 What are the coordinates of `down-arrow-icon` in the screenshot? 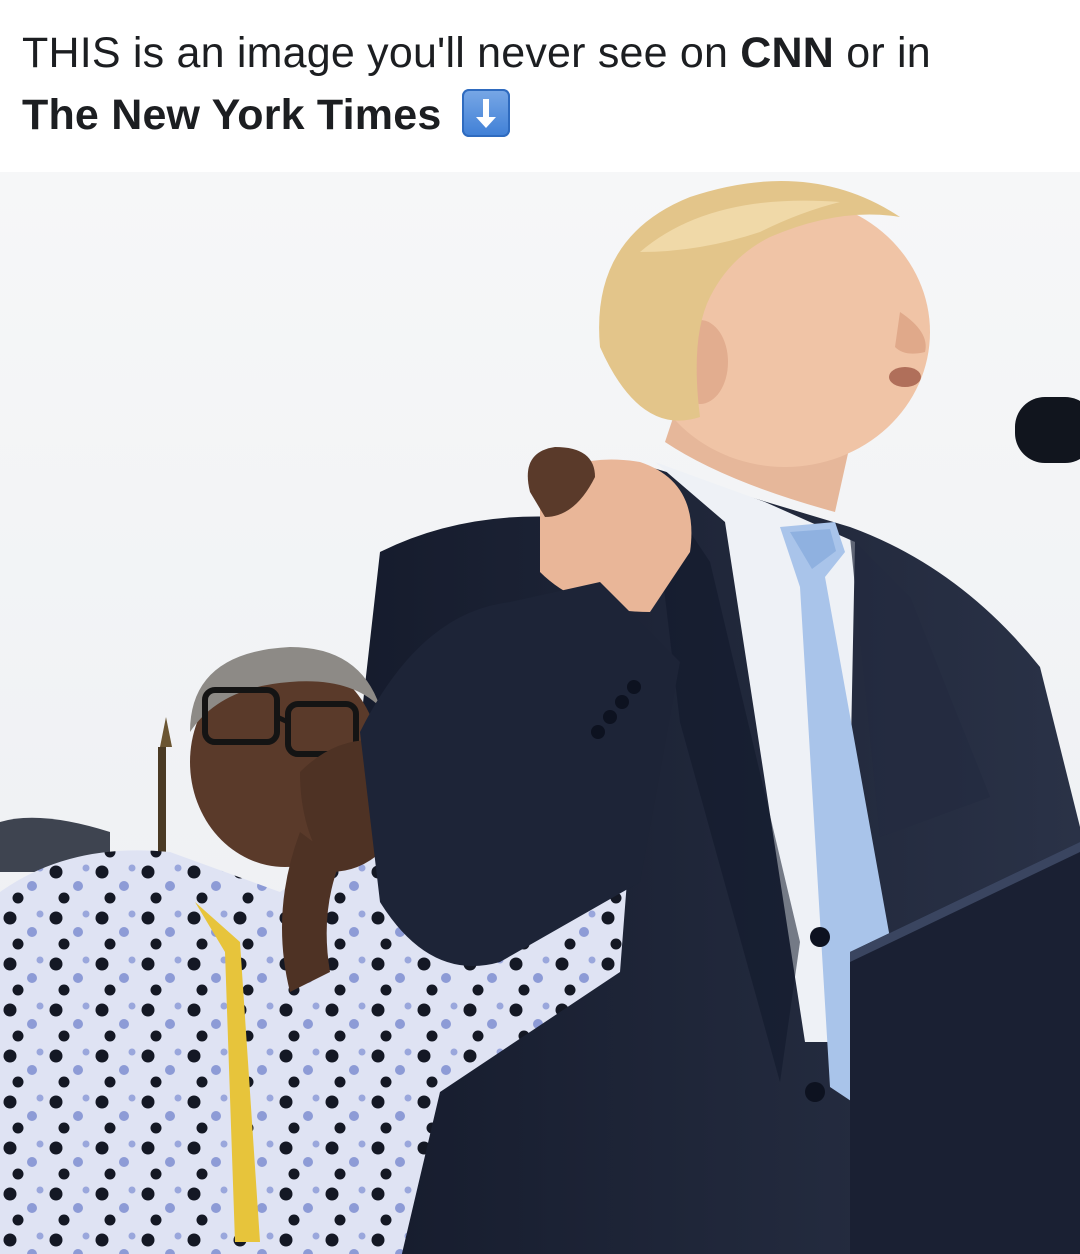 It's located at (485, 113).